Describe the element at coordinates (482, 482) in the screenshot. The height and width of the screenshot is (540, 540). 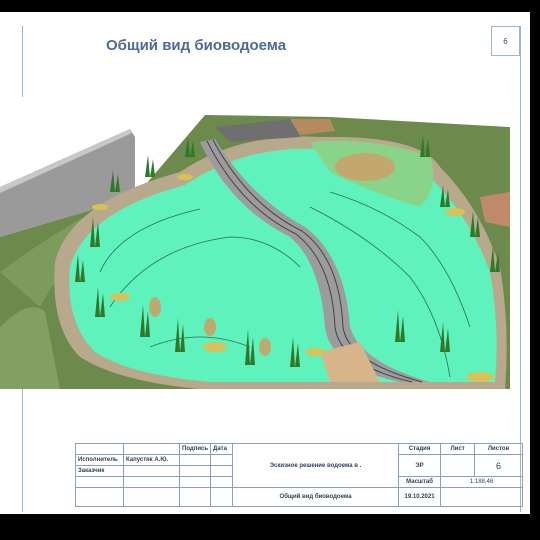
I see `scale-value: 1:188,46` at that location.